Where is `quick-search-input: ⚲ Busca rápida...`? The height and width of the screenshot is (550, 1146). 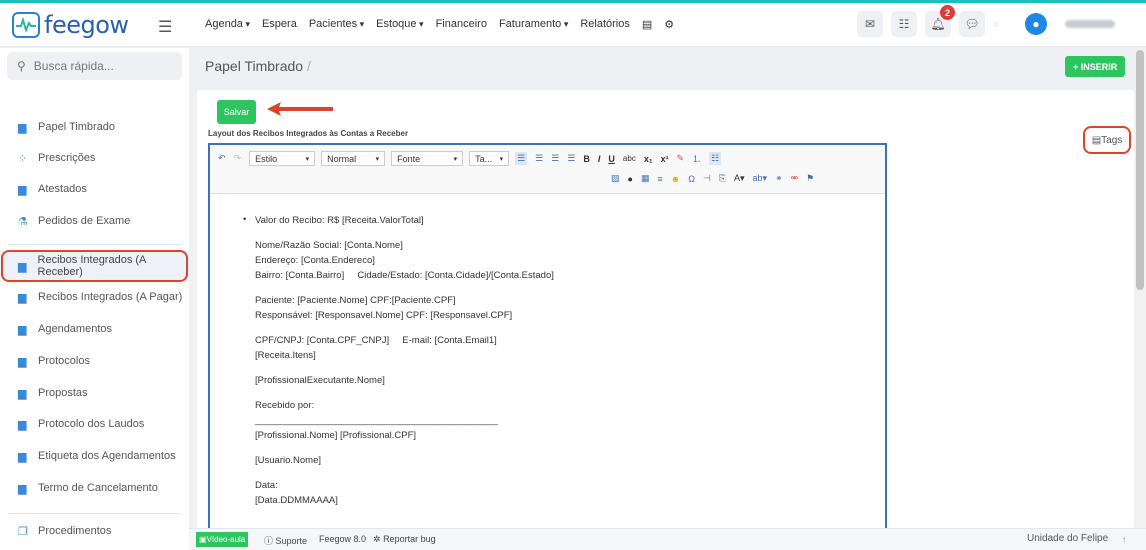 quick-search-input: ⚲ Busca rápida... is located at coordinates (94, 66).